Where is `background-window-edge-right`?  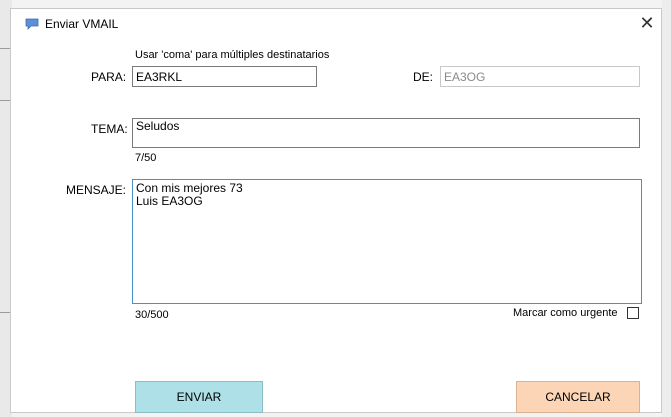
background-window-edge-right is located at coordinates (666, 208).